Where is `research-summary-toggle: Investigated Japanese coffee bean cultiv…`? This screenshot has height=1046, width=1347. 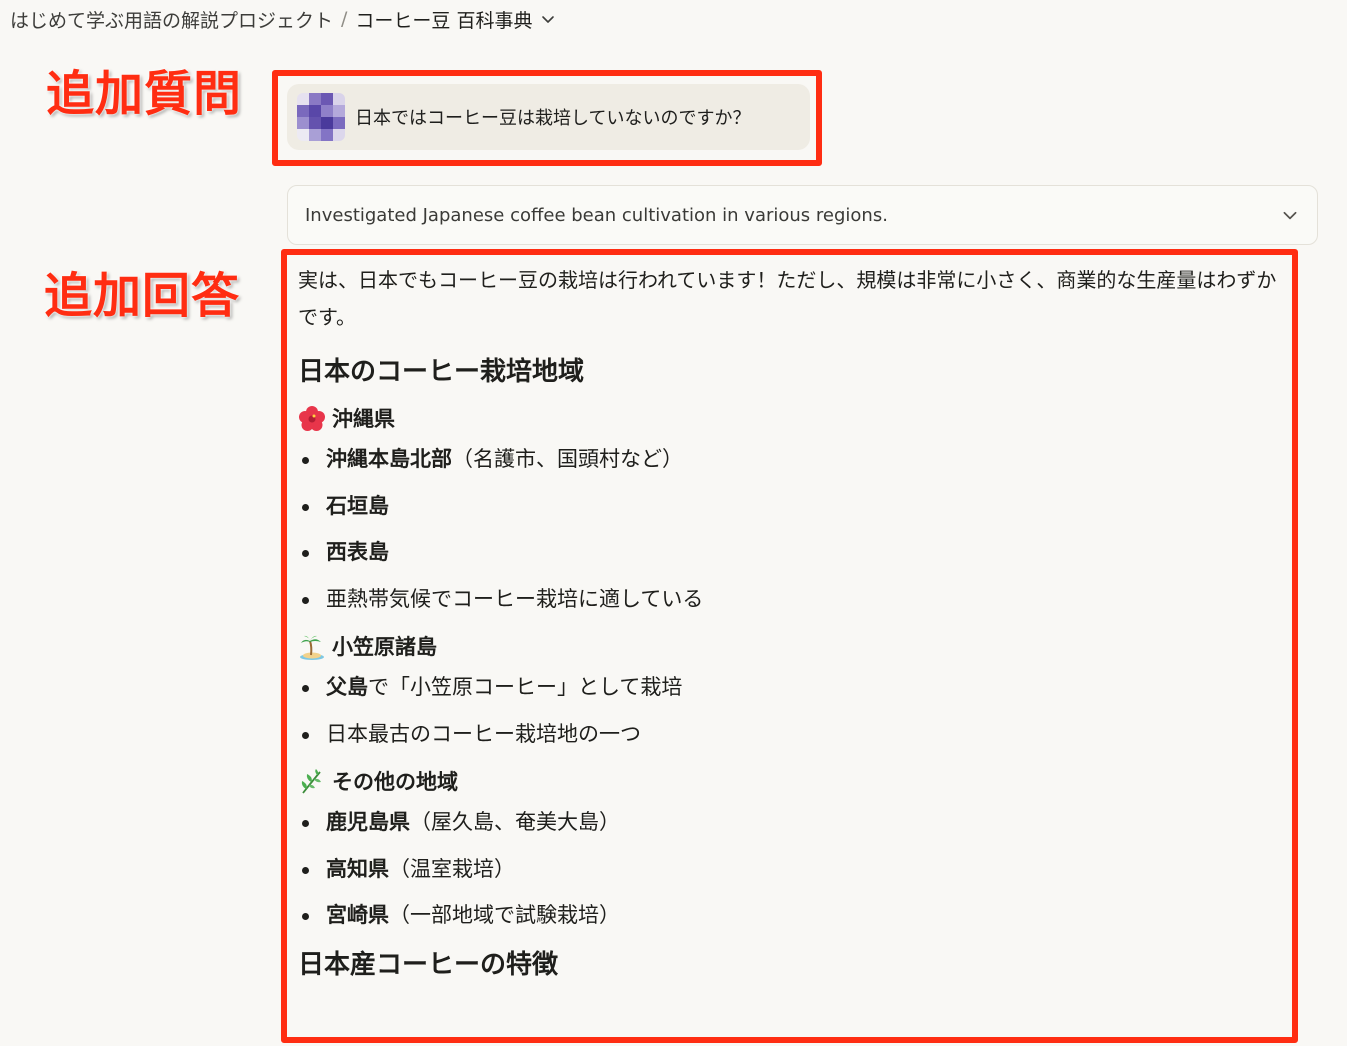 research-summary-toggle: Investigated Japanese coffee bean cultiv… is located at coordinates (802, 215).